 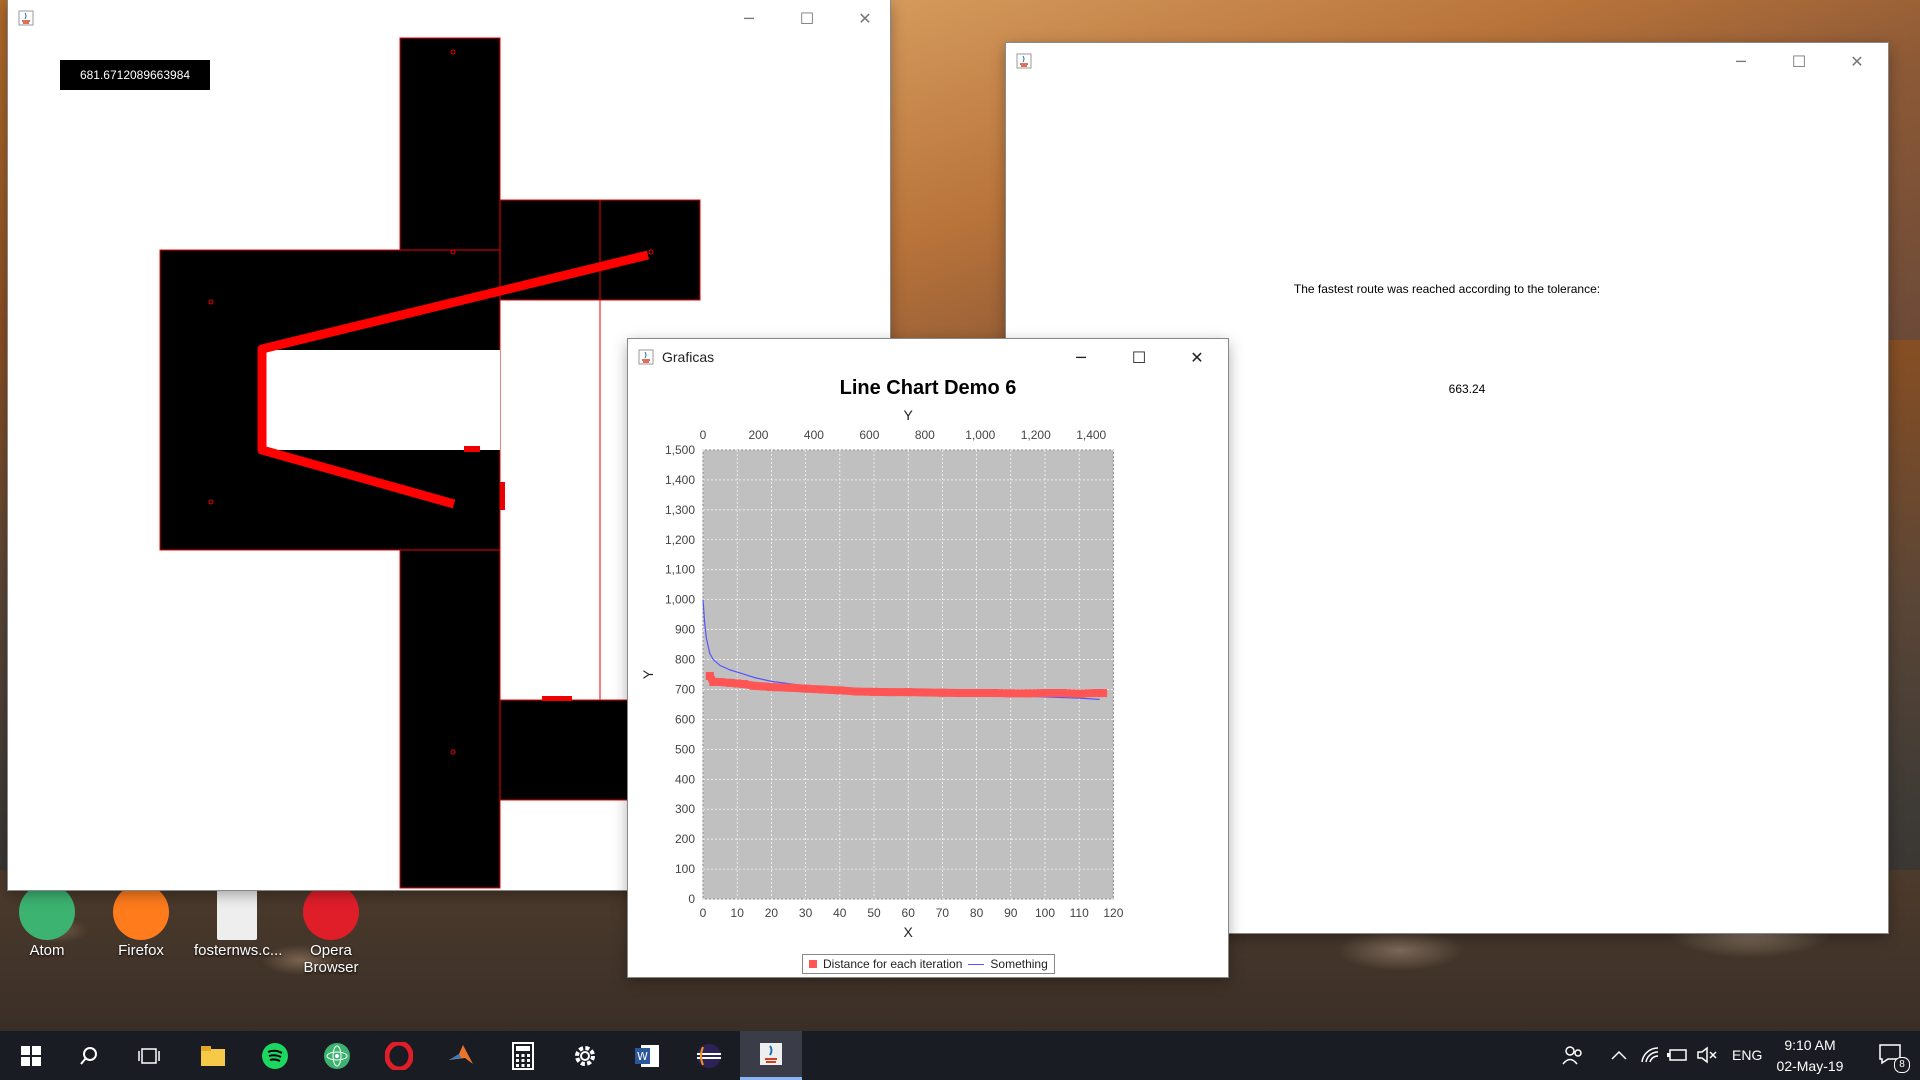 What do you see at coordinates (1650, 1055) in the screenshot?
I see `wifi-icon` at bounding box center [1650, 1055].